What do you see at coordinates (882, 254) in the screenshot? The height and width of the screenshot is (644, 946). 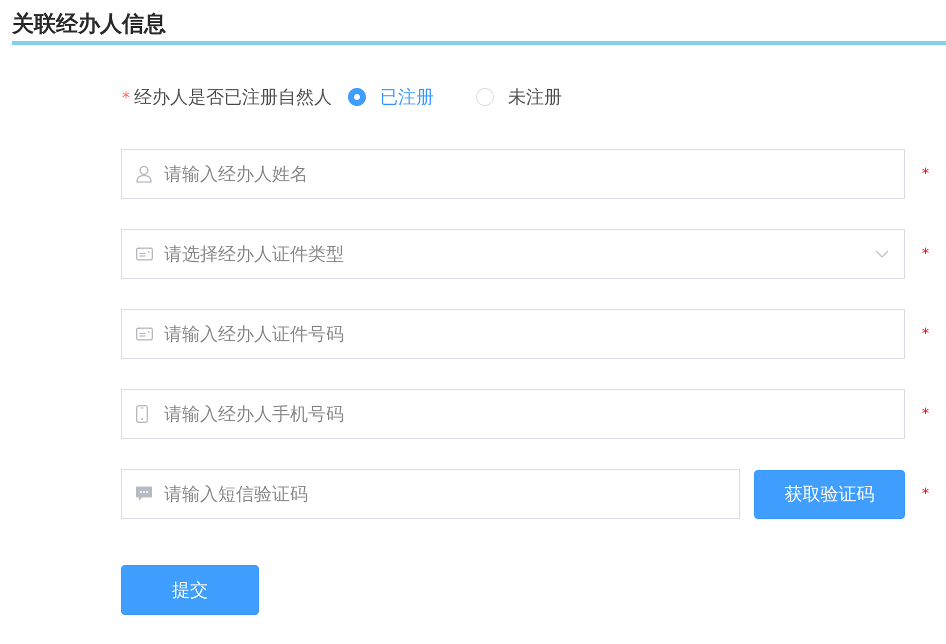 I see `chevron-down-icon` at bounding box center [882, 254].